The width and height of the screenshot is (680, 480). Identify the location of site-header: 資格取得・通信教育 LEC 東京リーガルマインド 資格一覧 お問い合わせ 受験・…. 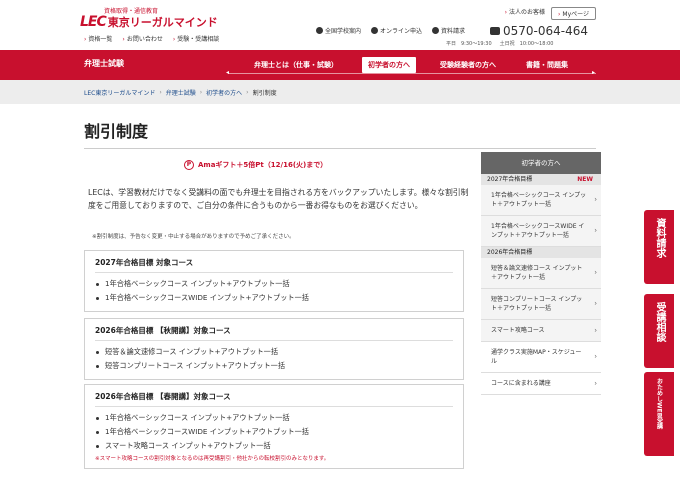
(340, 25).